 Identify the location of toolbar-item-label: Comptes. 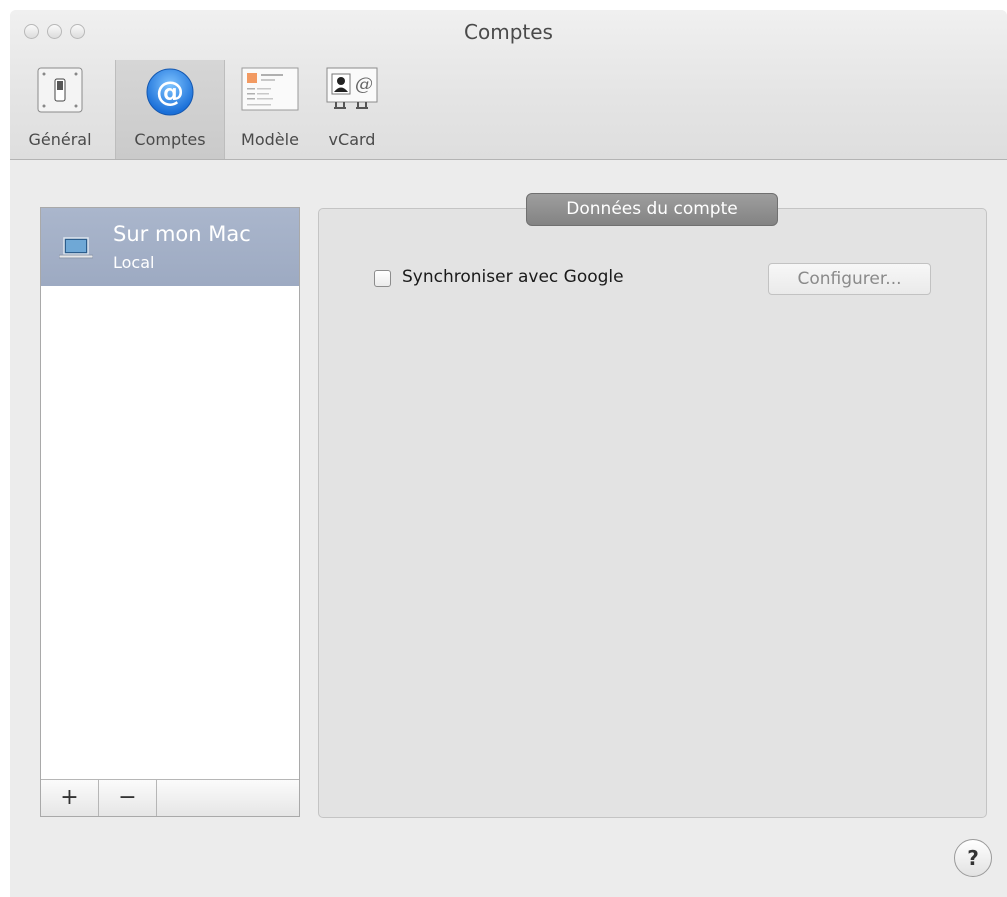
(170, 139).